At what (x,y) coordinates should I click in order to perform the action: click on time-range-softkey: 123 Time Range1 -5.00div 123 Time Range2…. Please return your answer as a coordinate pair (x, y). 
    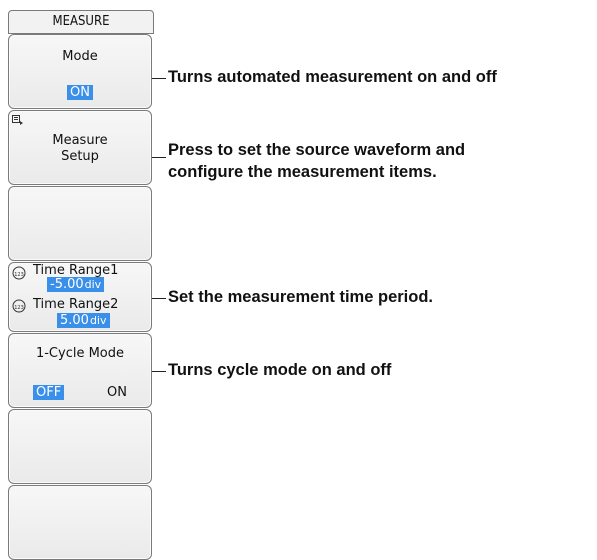
    Looking at the image, I should click on (80, 297).